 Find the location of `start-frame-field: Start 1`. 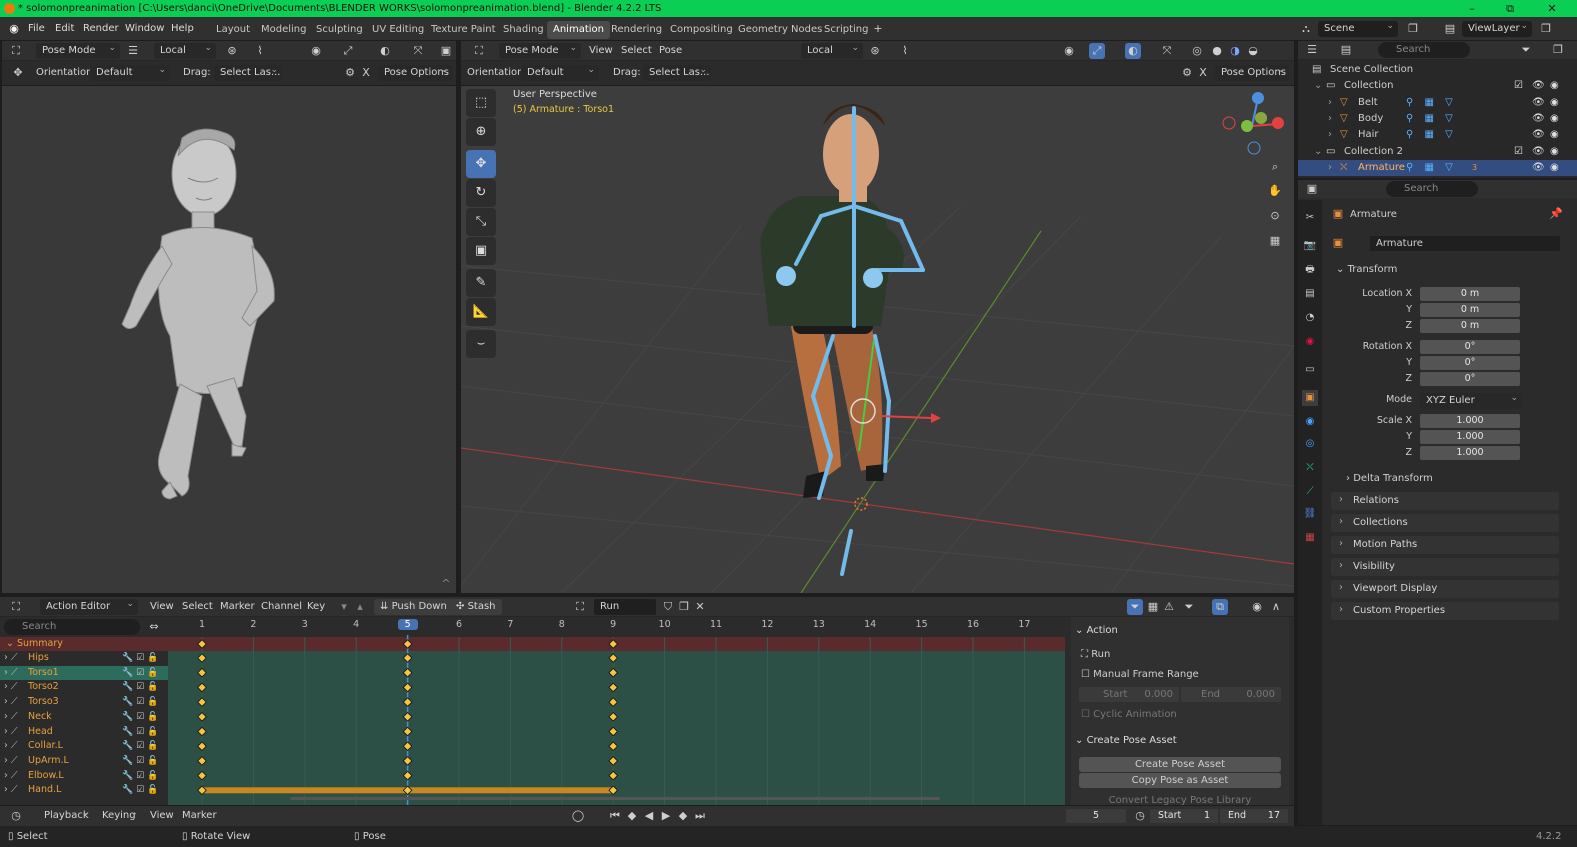

start-frame-field: Start 1 is located at coordinates (1184, 816).